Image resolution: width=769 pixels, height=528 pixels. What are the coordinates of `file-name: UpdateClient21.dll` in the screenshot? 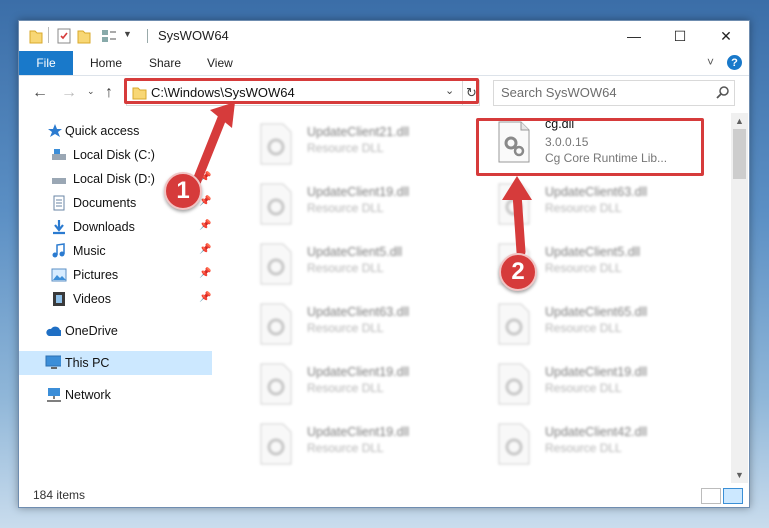 It's located at (358, 132).